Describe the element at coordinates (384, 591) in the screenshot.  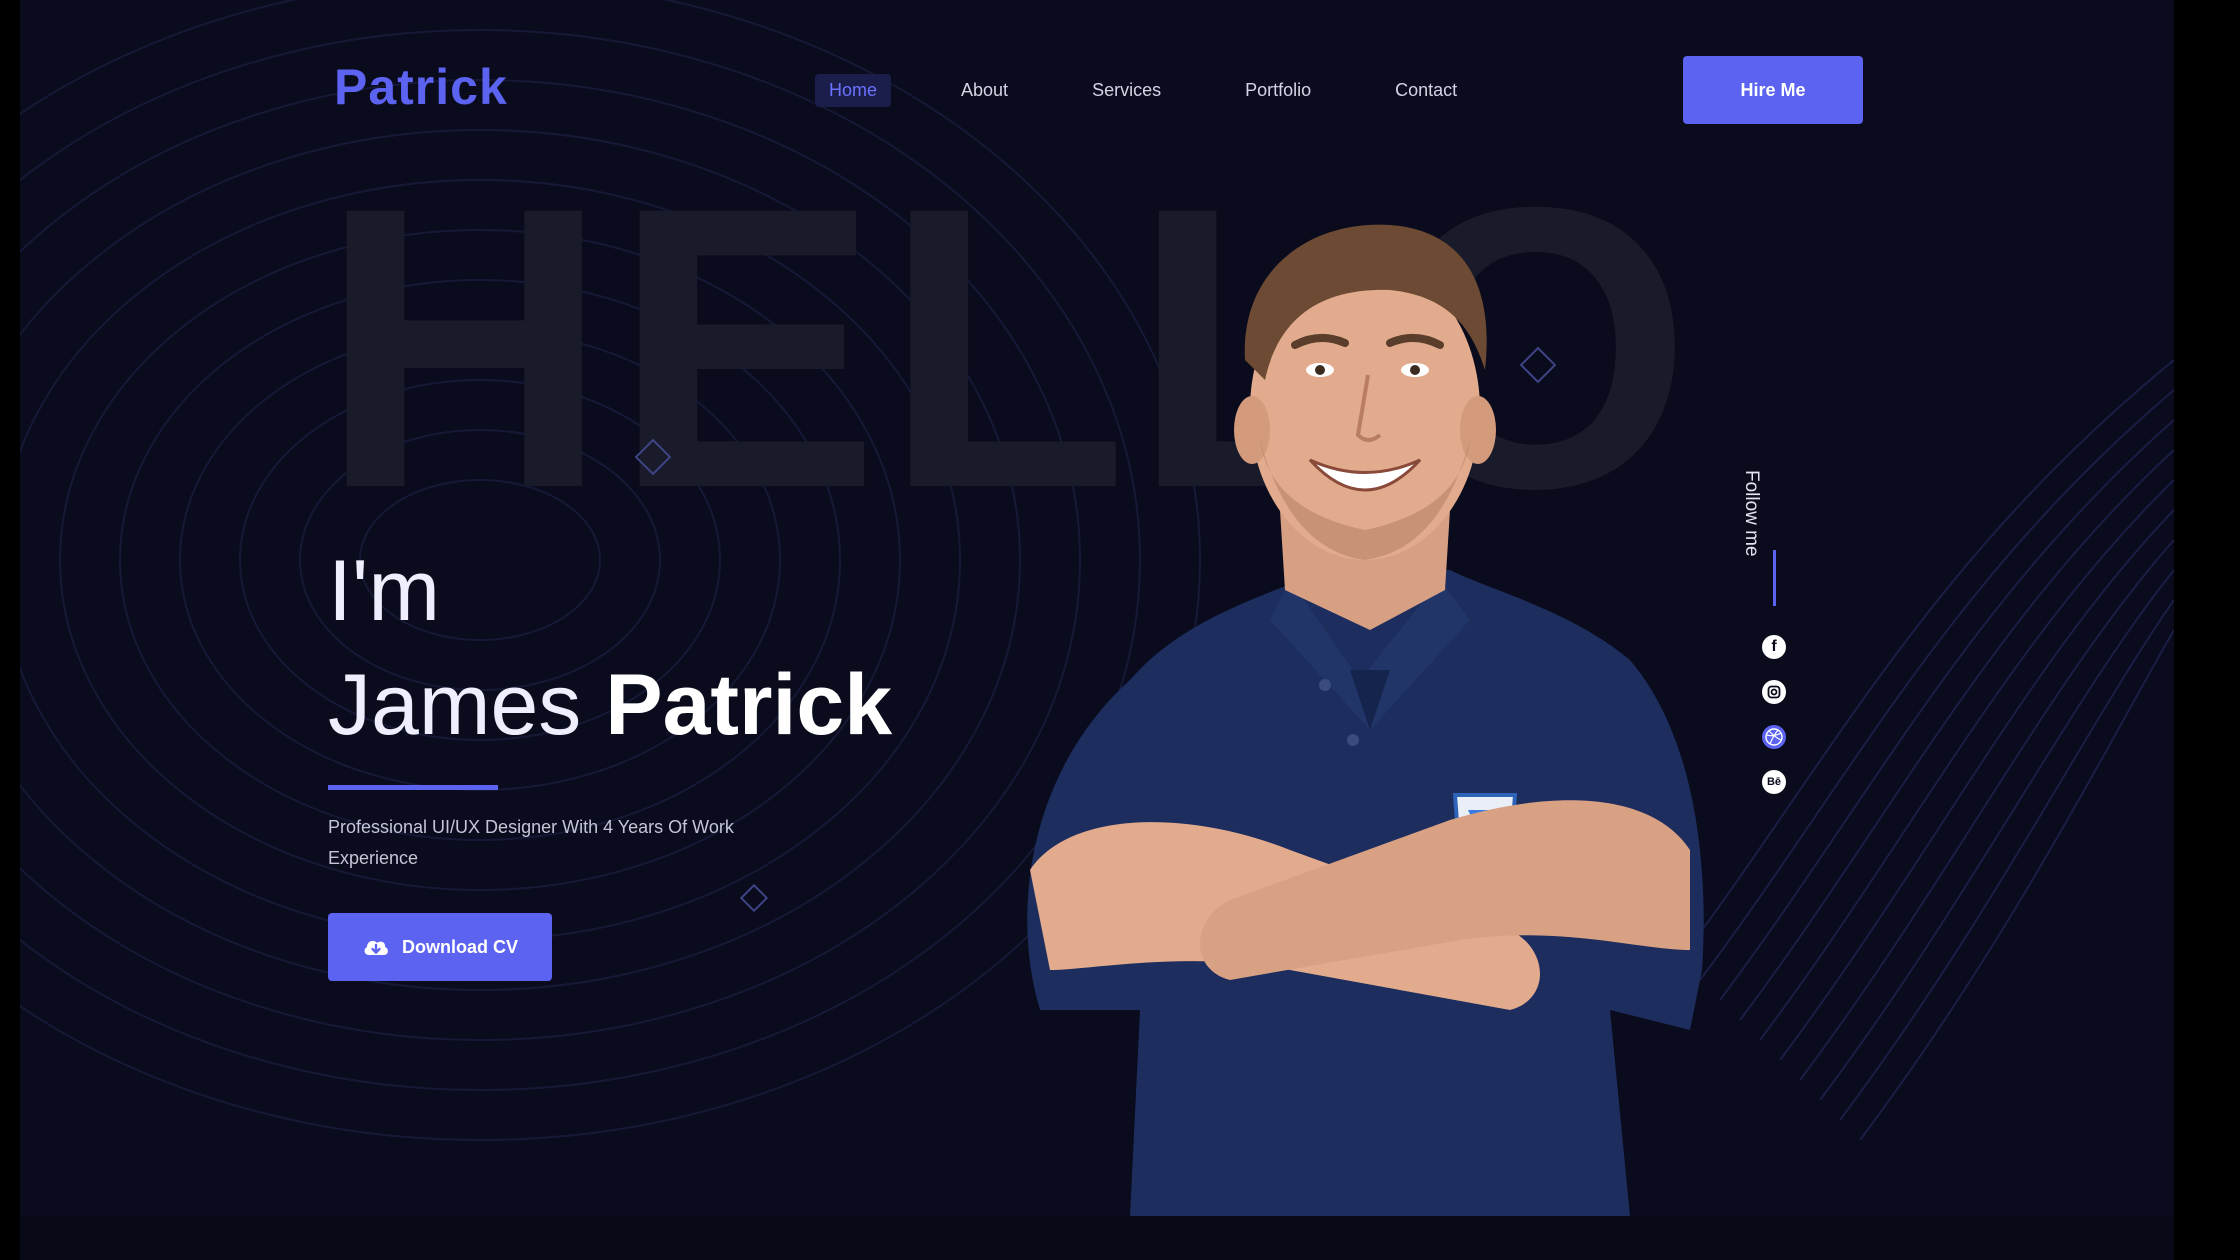
I see `greeting-text: I'm` at that location.